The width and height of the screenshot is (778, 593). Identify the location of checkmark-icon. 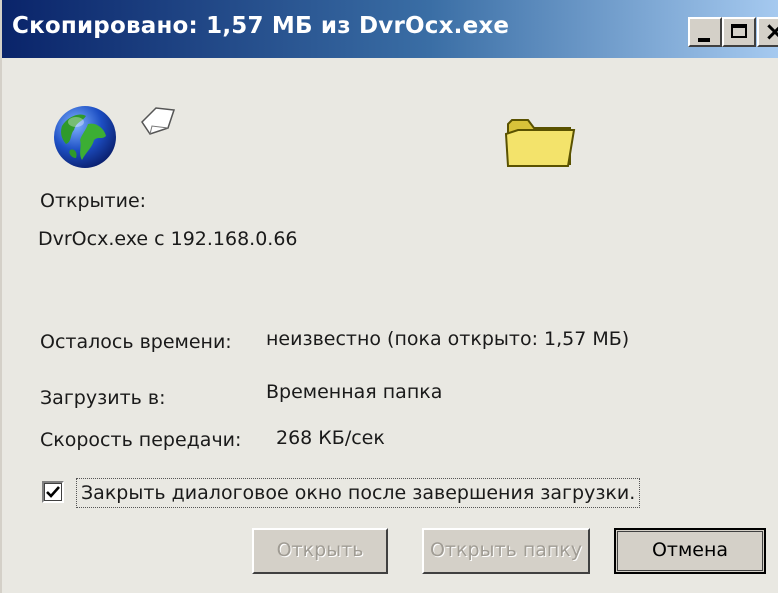
(53, 492).